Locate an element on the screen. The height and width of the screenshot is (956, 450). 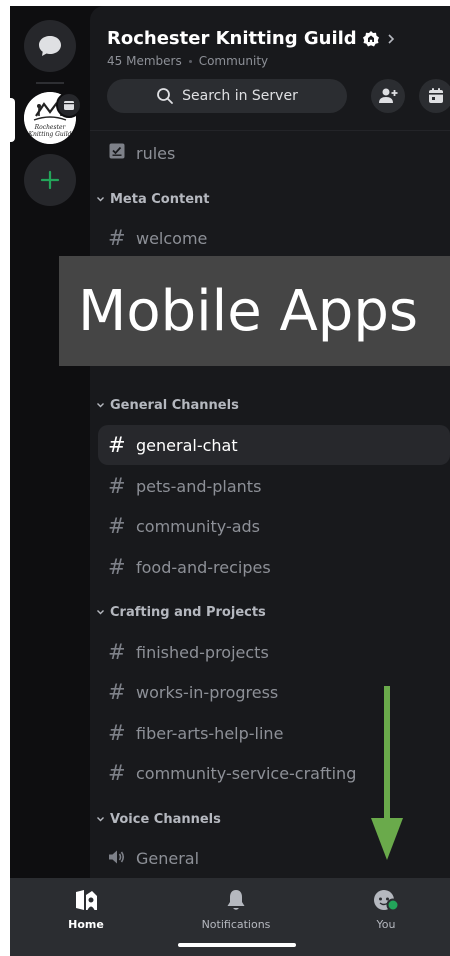
member-count: 45 Members is located at coordinates (144, 61).